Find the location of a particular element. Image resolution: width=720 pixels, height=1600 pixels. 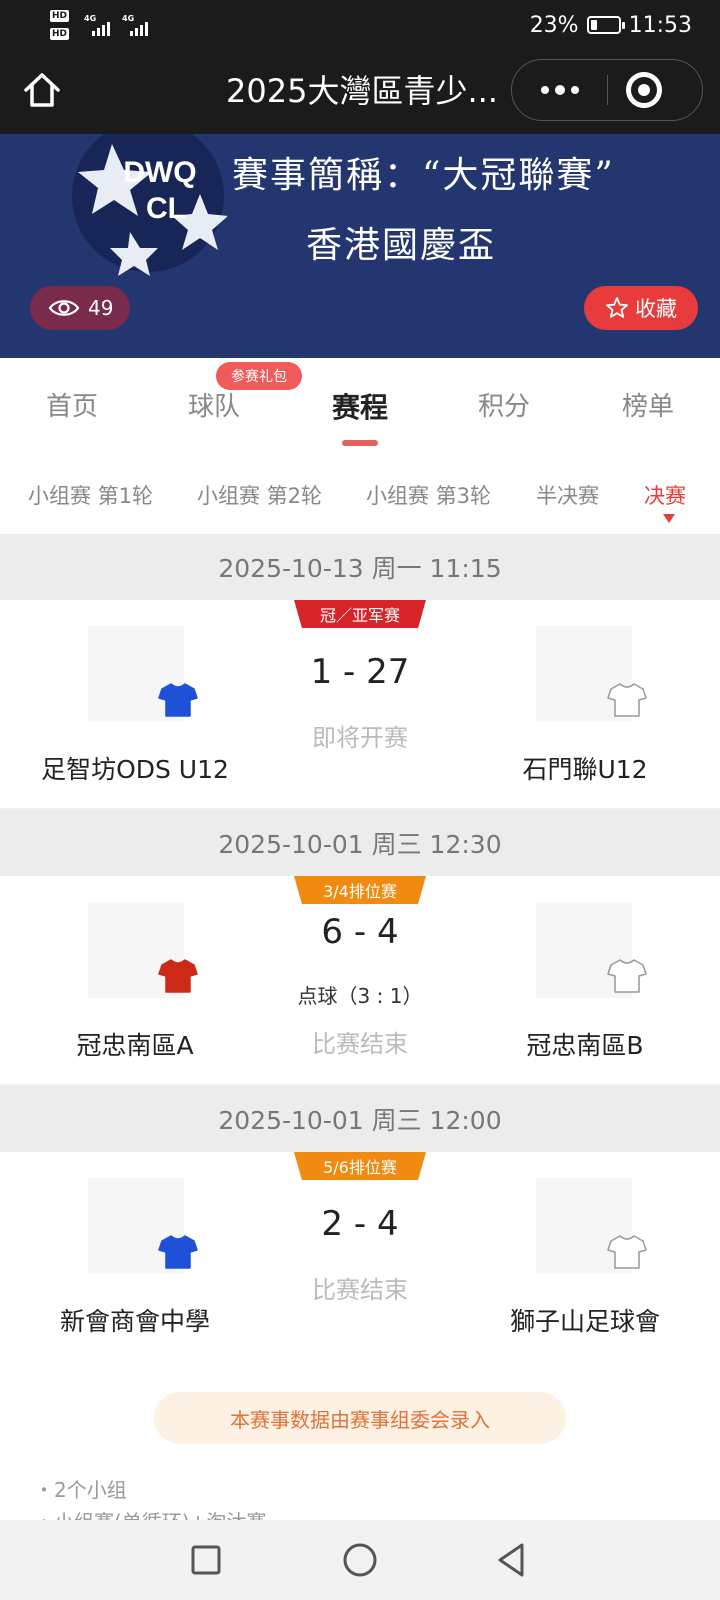

active-round-arrow-icon is located at coordinates (669, 518).